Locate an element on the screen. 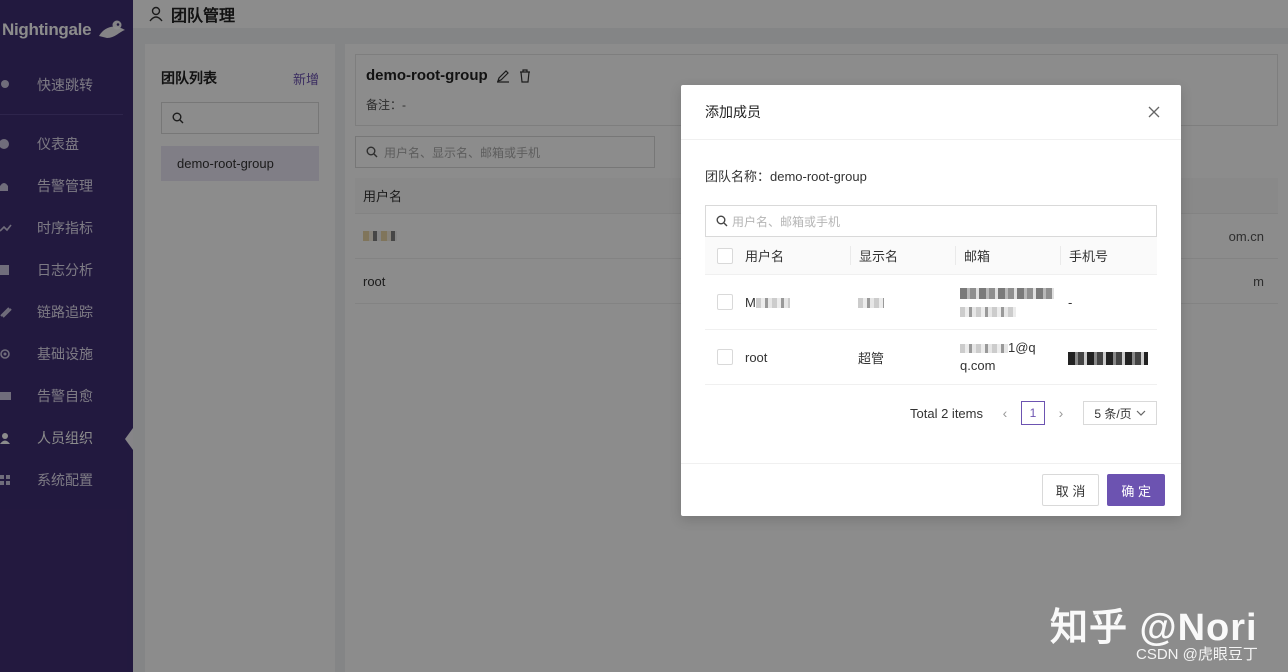 The image size is (1288, 672). table-row: M - is located at coordinates (931, 302).